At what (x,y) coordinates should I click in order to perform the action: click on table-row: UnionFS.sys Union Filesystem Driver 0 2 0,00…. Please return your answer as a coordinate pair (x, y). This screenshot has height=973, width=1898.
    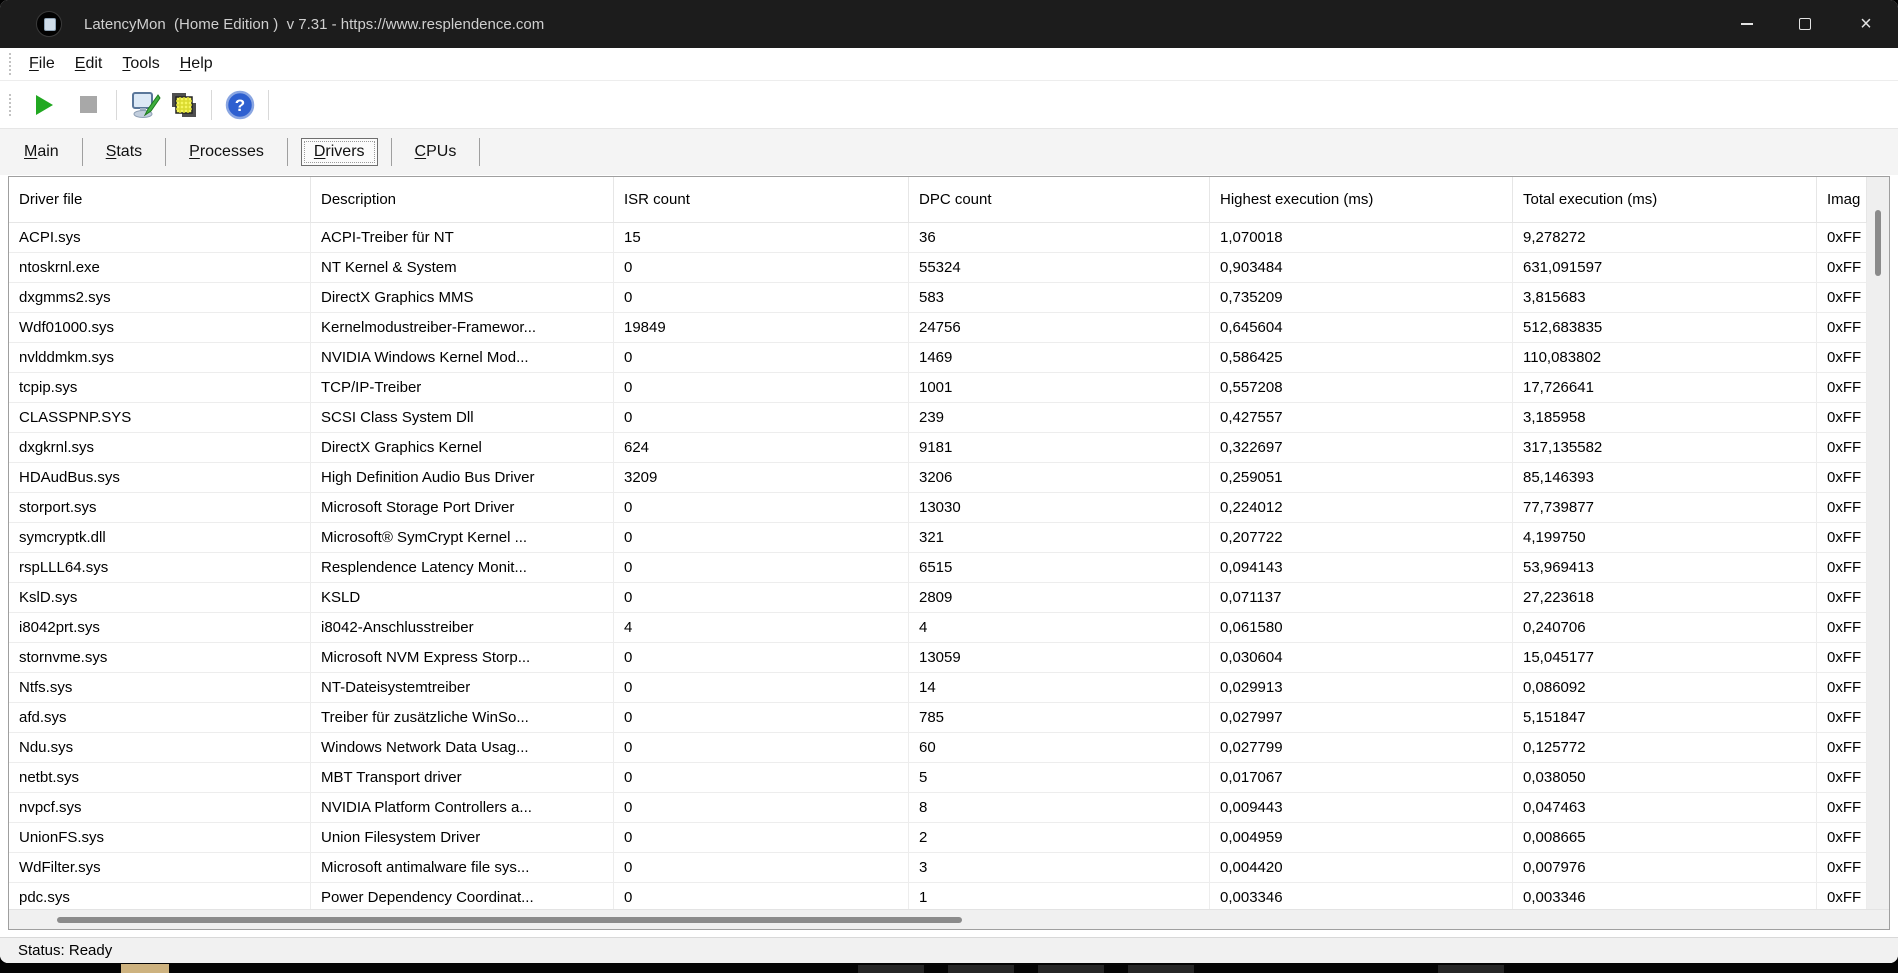
    Looking at the image, I should click on (938, 838).